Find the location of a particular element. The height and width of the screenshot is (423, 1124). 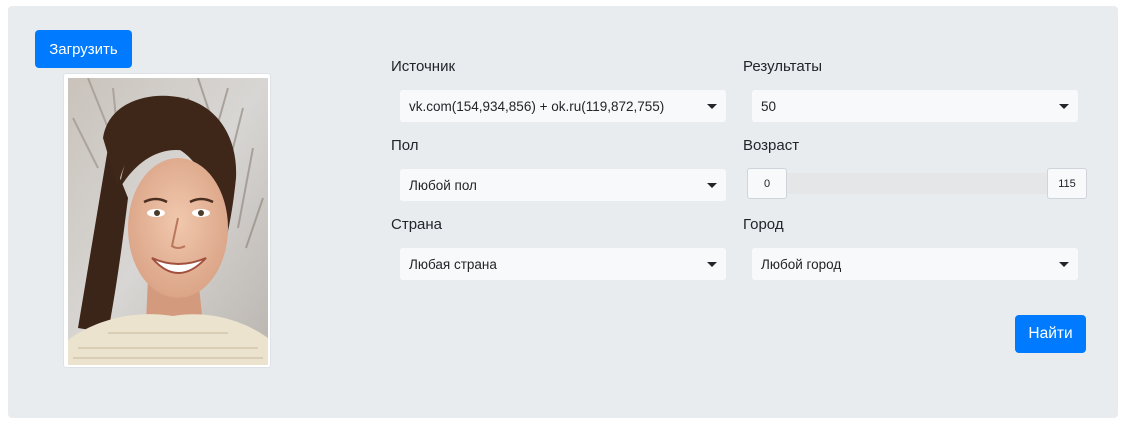

portrait-image is located at coordinates (168, 221).